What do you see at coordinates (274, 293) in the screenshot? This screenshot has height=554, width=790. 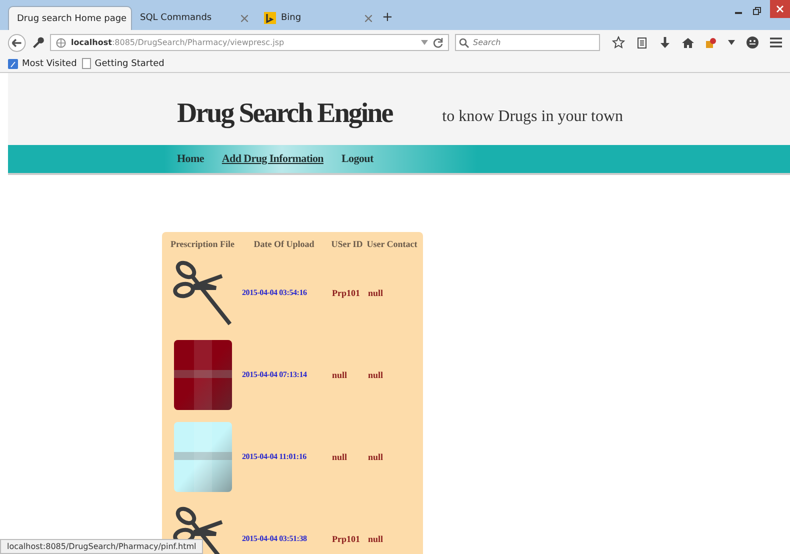 I see `upload-date: 2015-04-04 03:54:16` at bounding box center [274, 293].